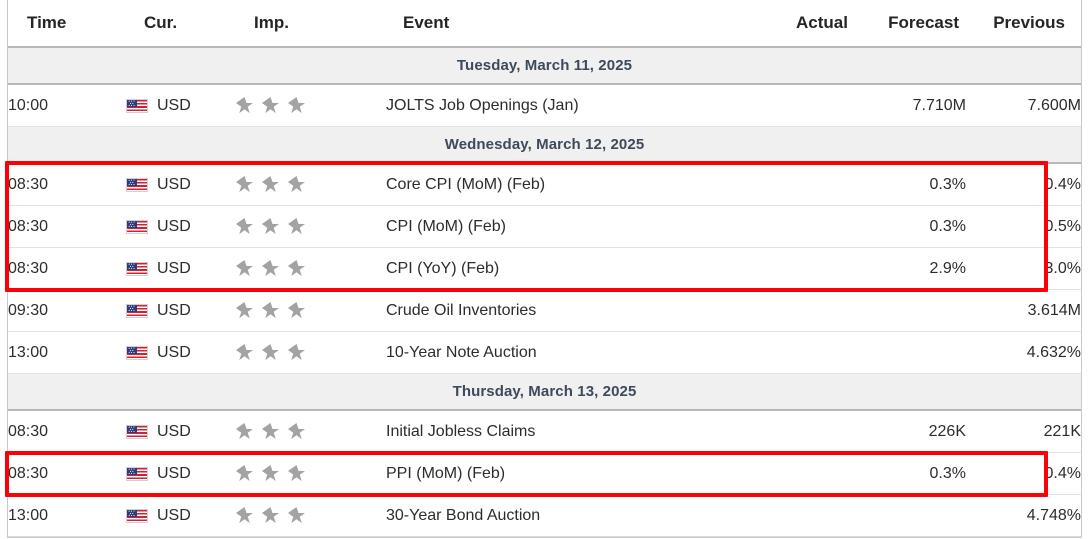  I want to click on column-header-actual: Actual, so click(813, 24).